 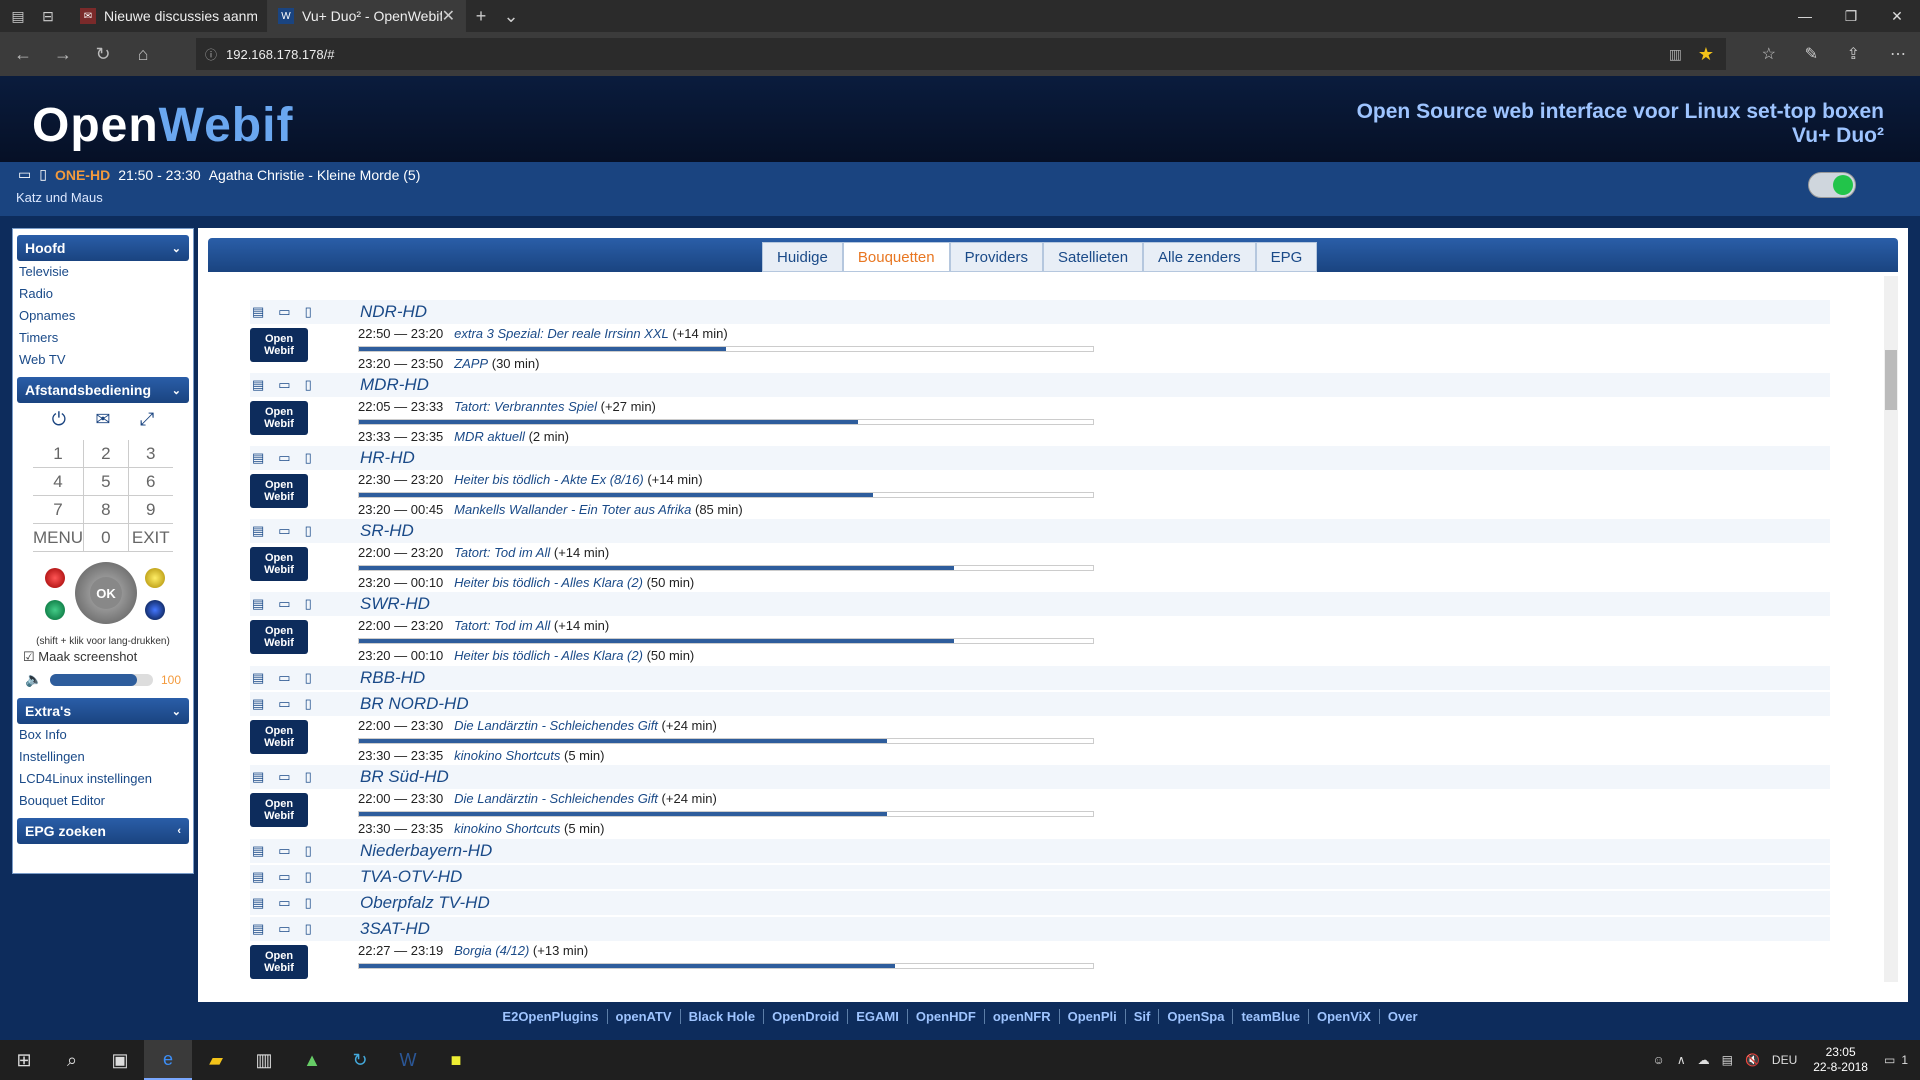 What do you see at coordinates (55, 578) in the screenshot?
I see `red-button` at bounding box center [55, 578].